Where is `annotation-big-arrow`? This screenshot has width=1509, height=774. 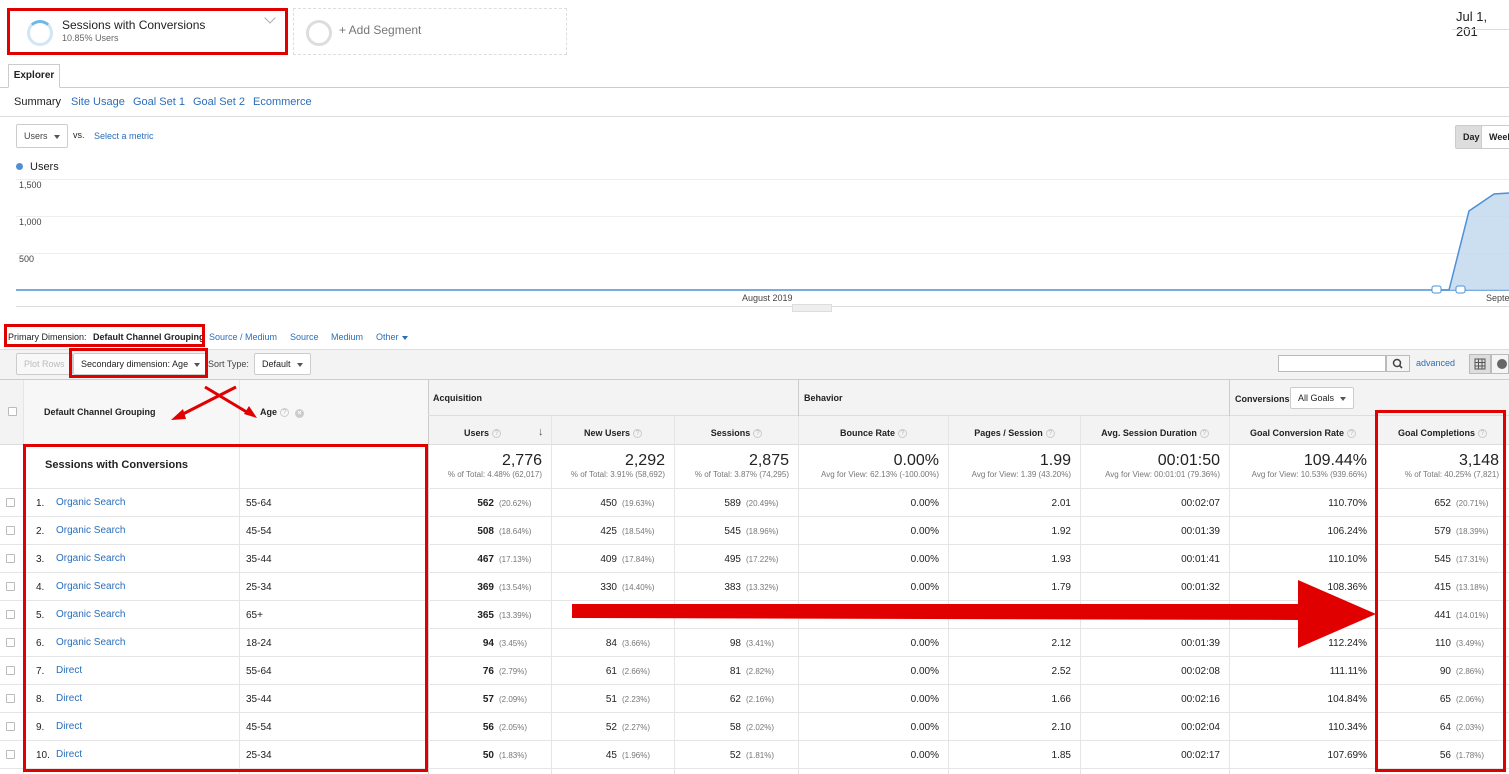
annotation-big-arrow is located at coordinates (974, 614).